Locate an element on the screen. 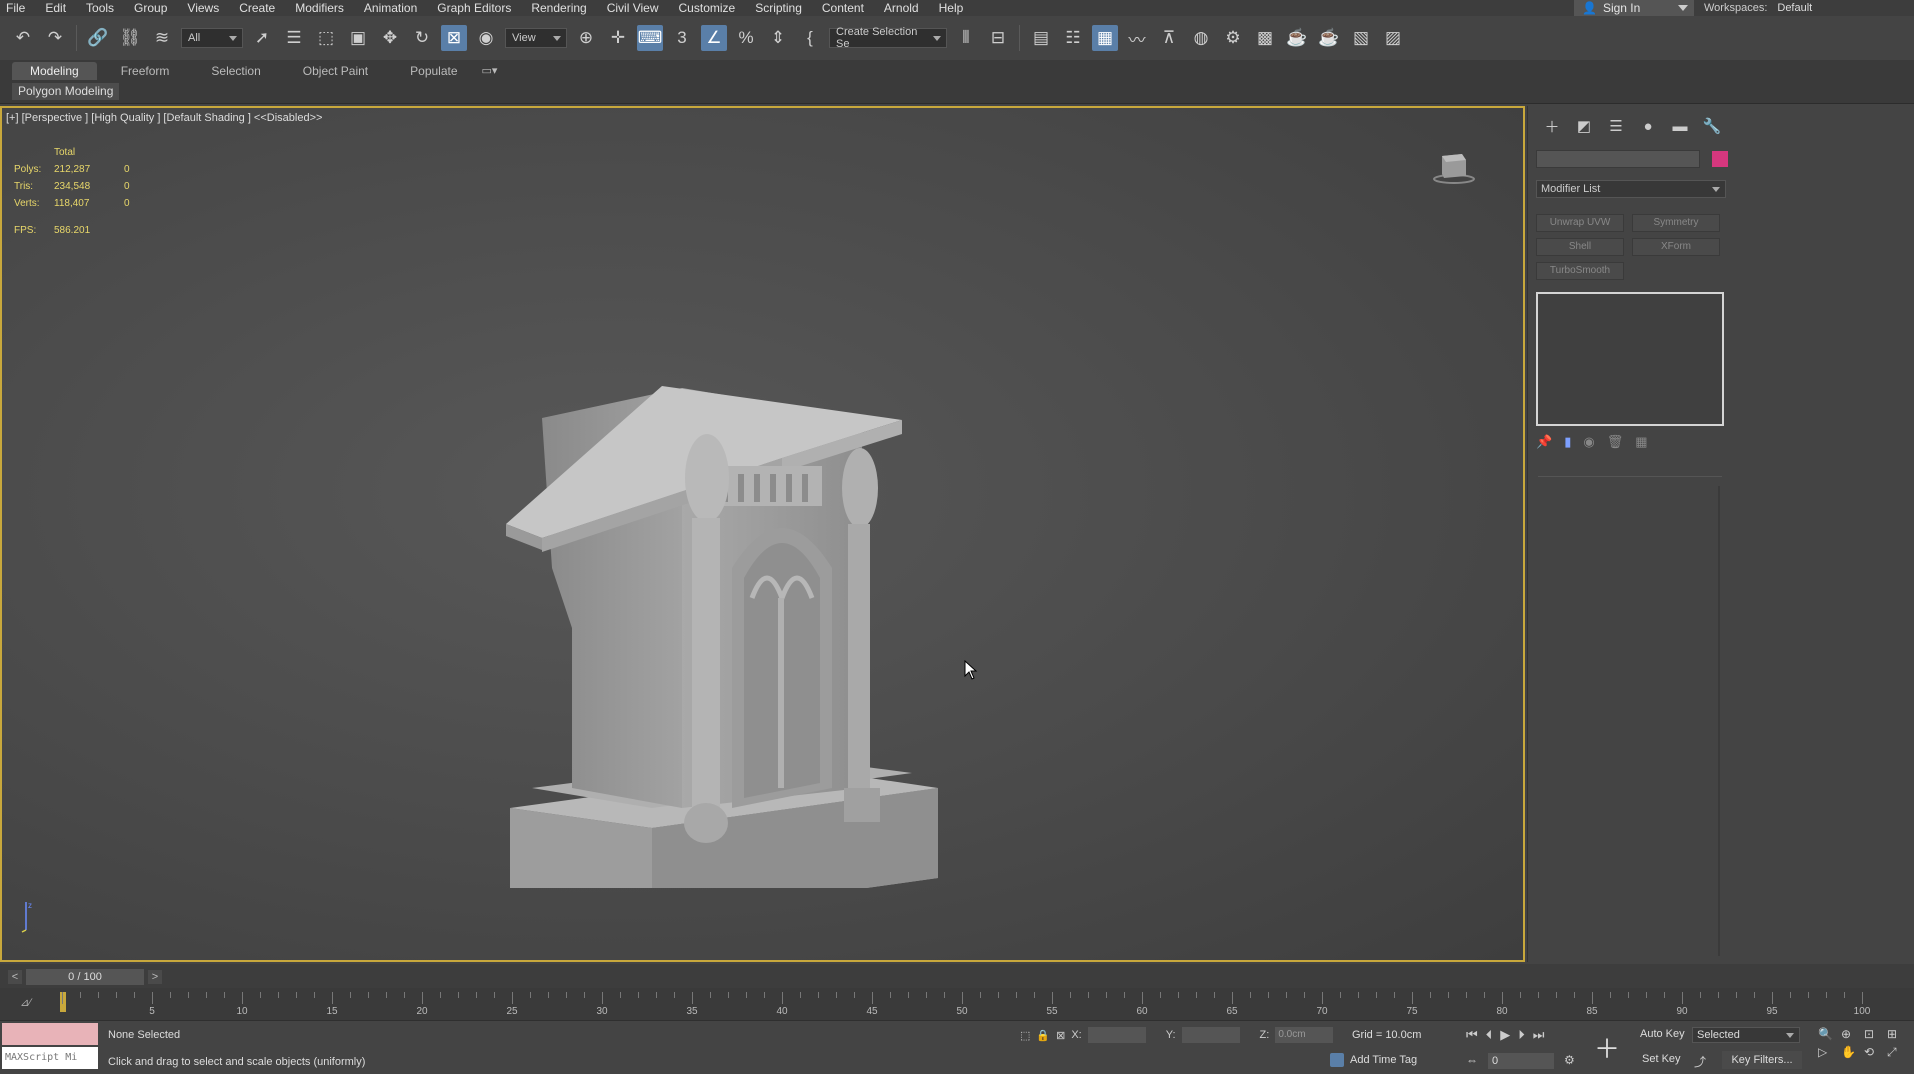 This screenshot has height=1074, width=1914. render-production-icon: ☕ is located at coordinates (1297, 38).